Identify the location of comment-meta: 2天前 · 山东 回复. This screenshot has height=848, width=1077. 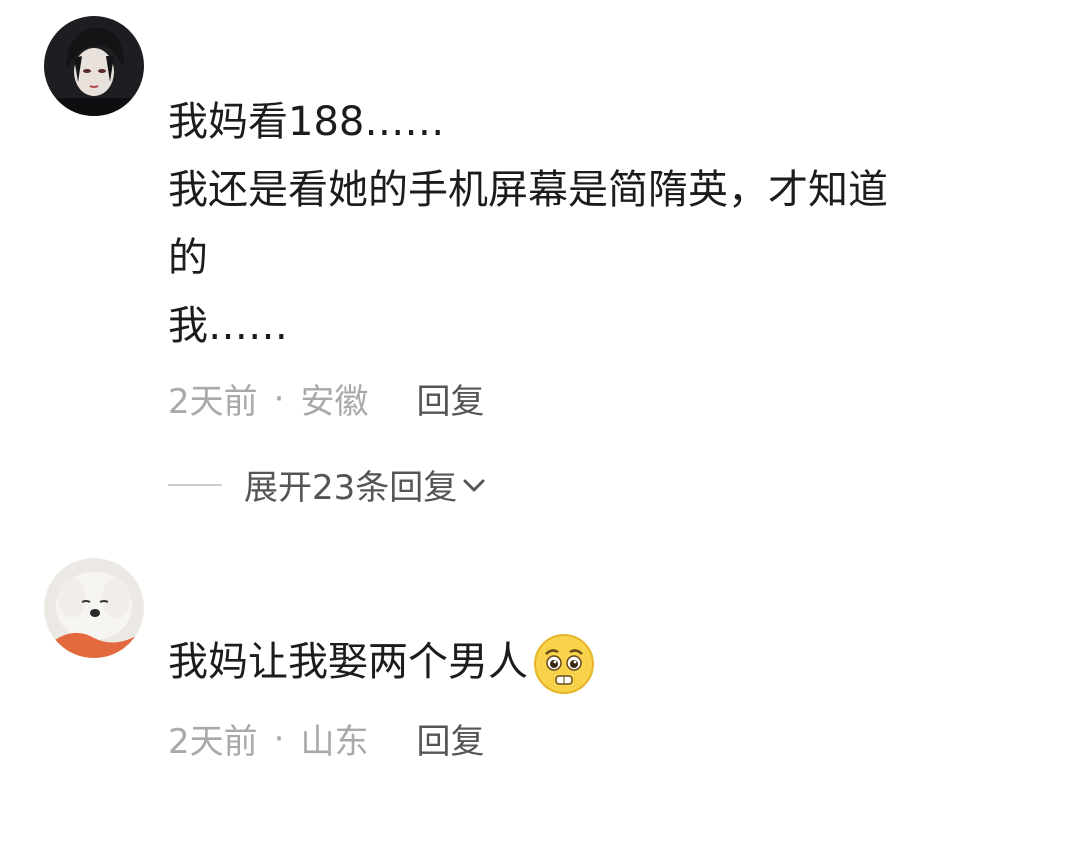
(326, 738).